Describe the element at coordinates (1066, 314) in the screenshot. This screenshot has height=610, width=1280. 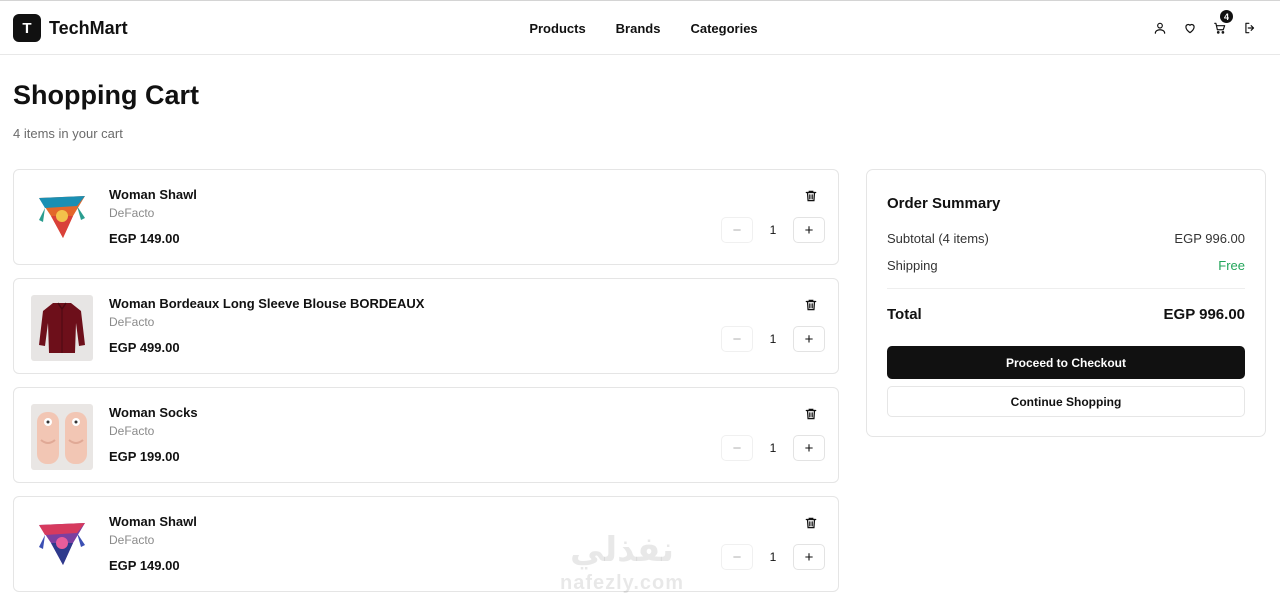
I see `total-row: Total EGP 996.00` at that location.